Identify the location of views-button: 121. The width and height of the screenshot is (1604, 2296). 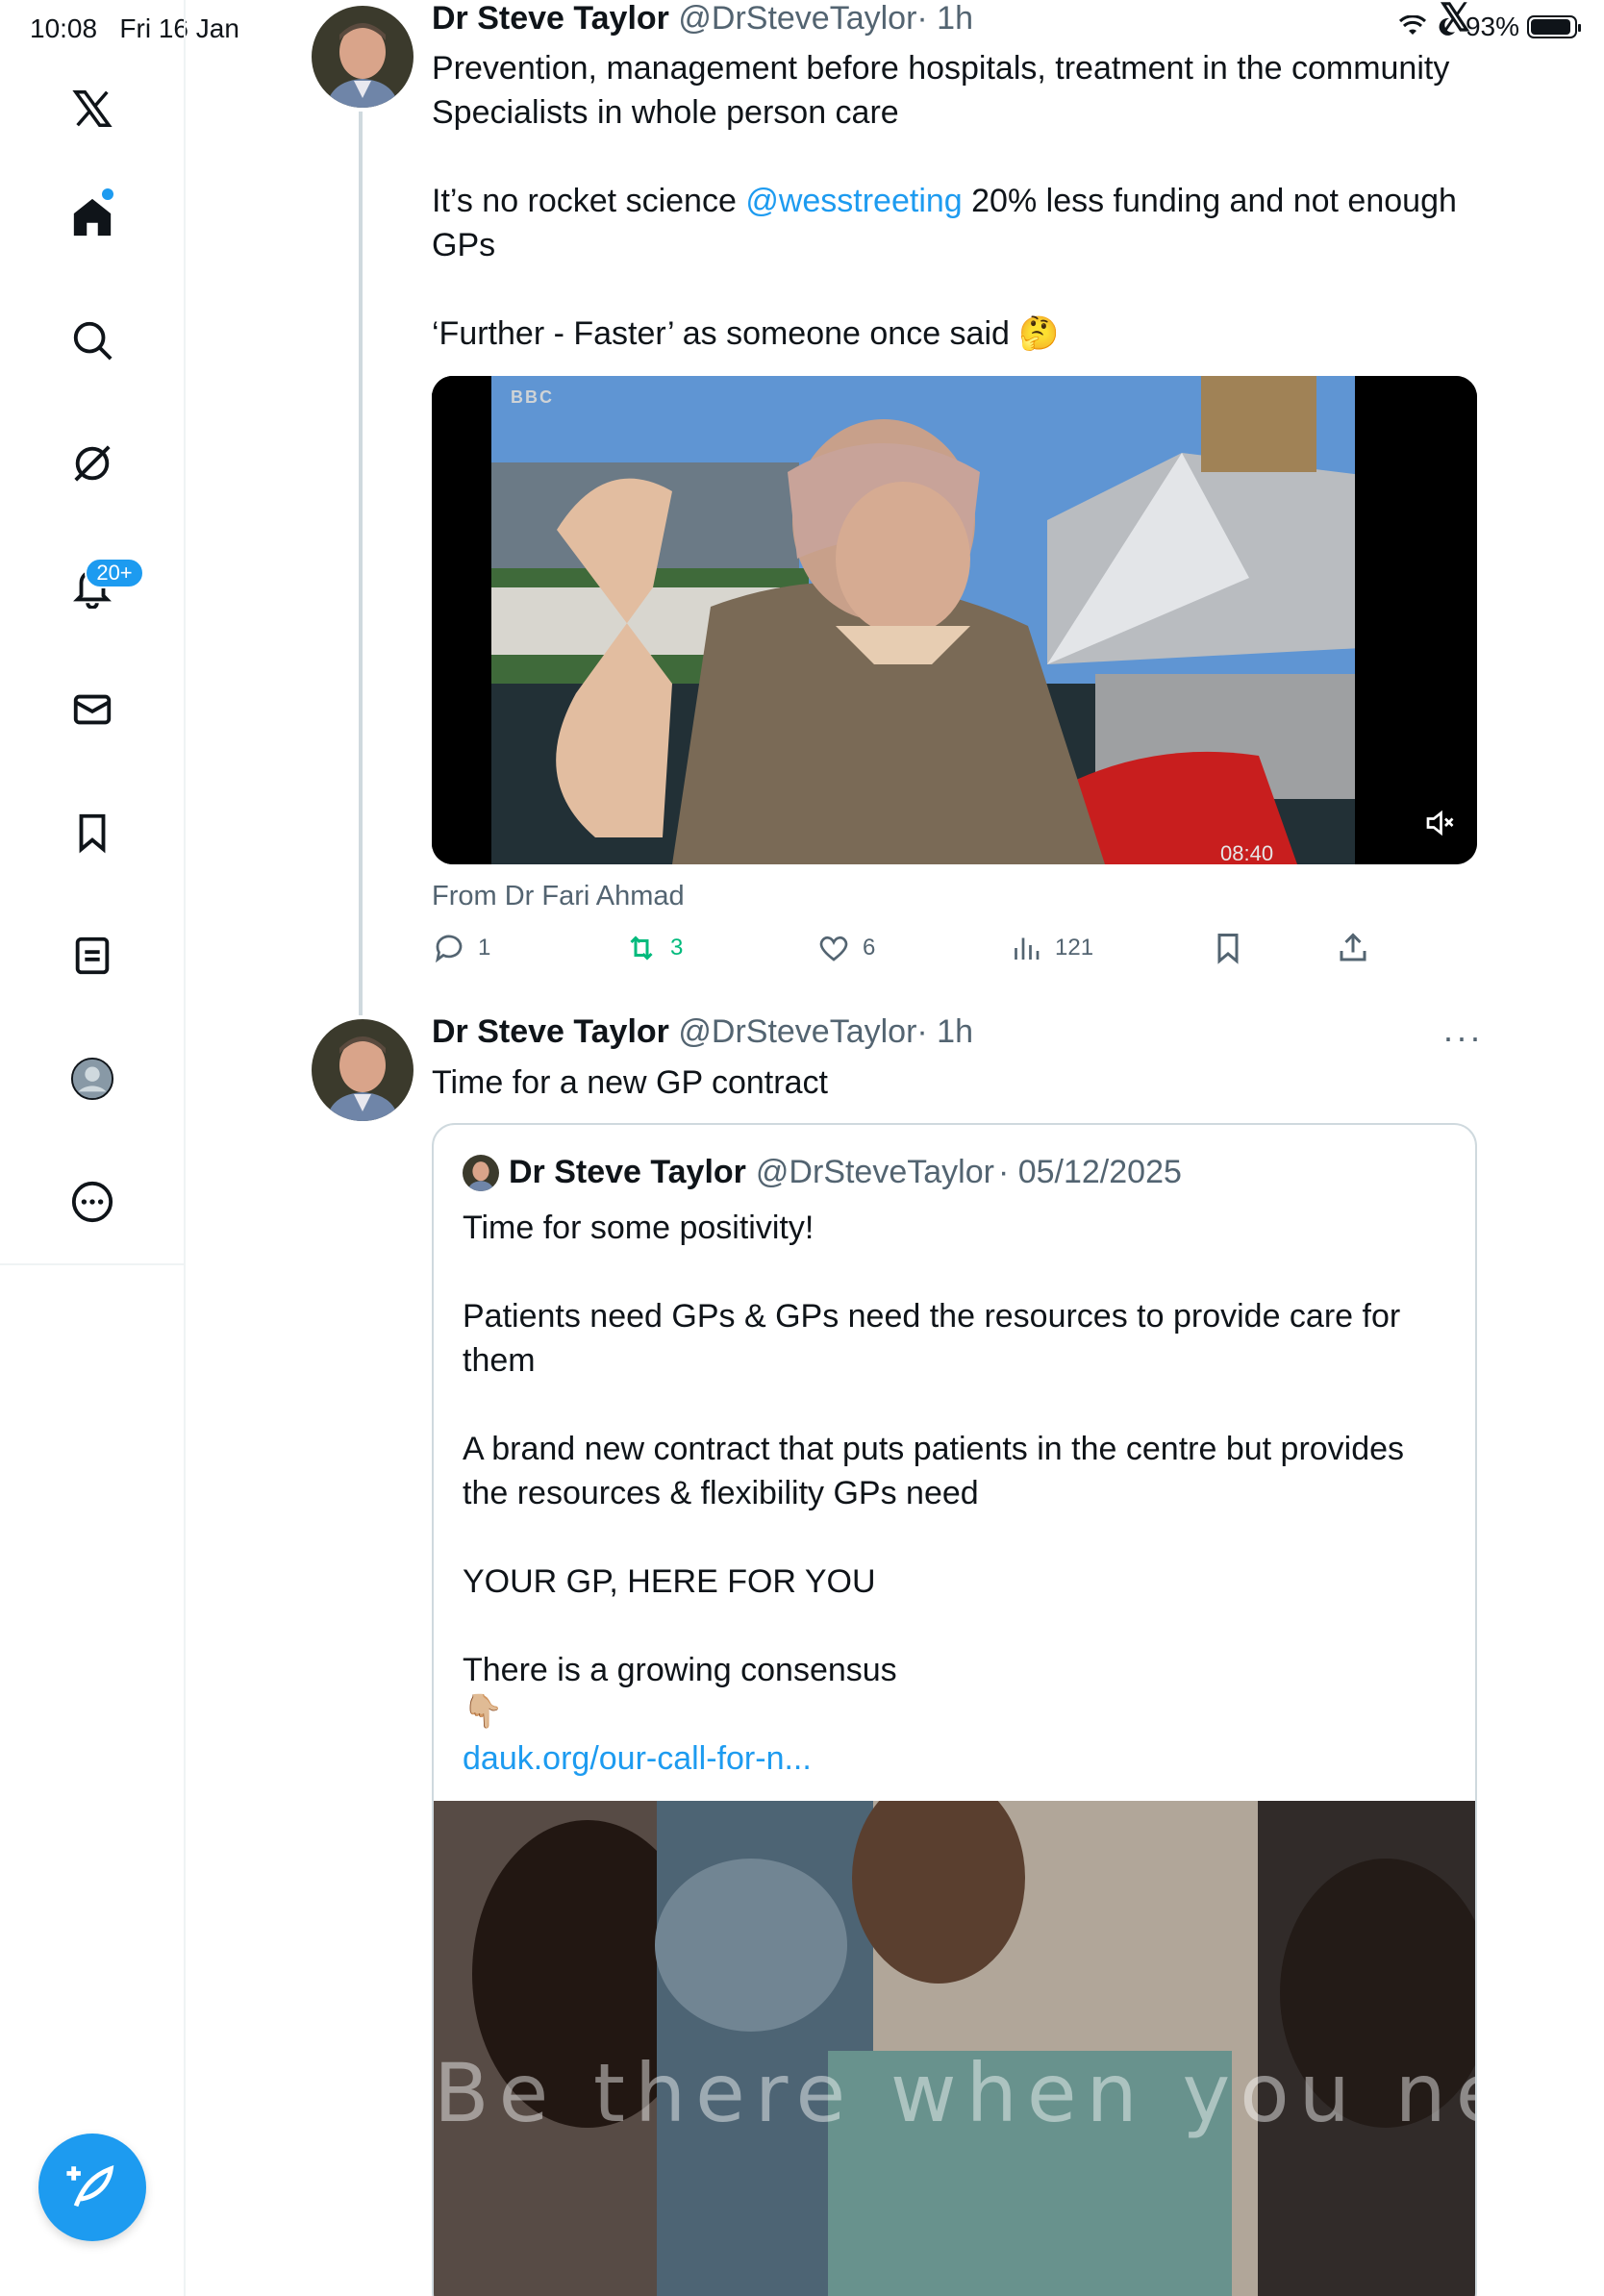
(1051, 948).